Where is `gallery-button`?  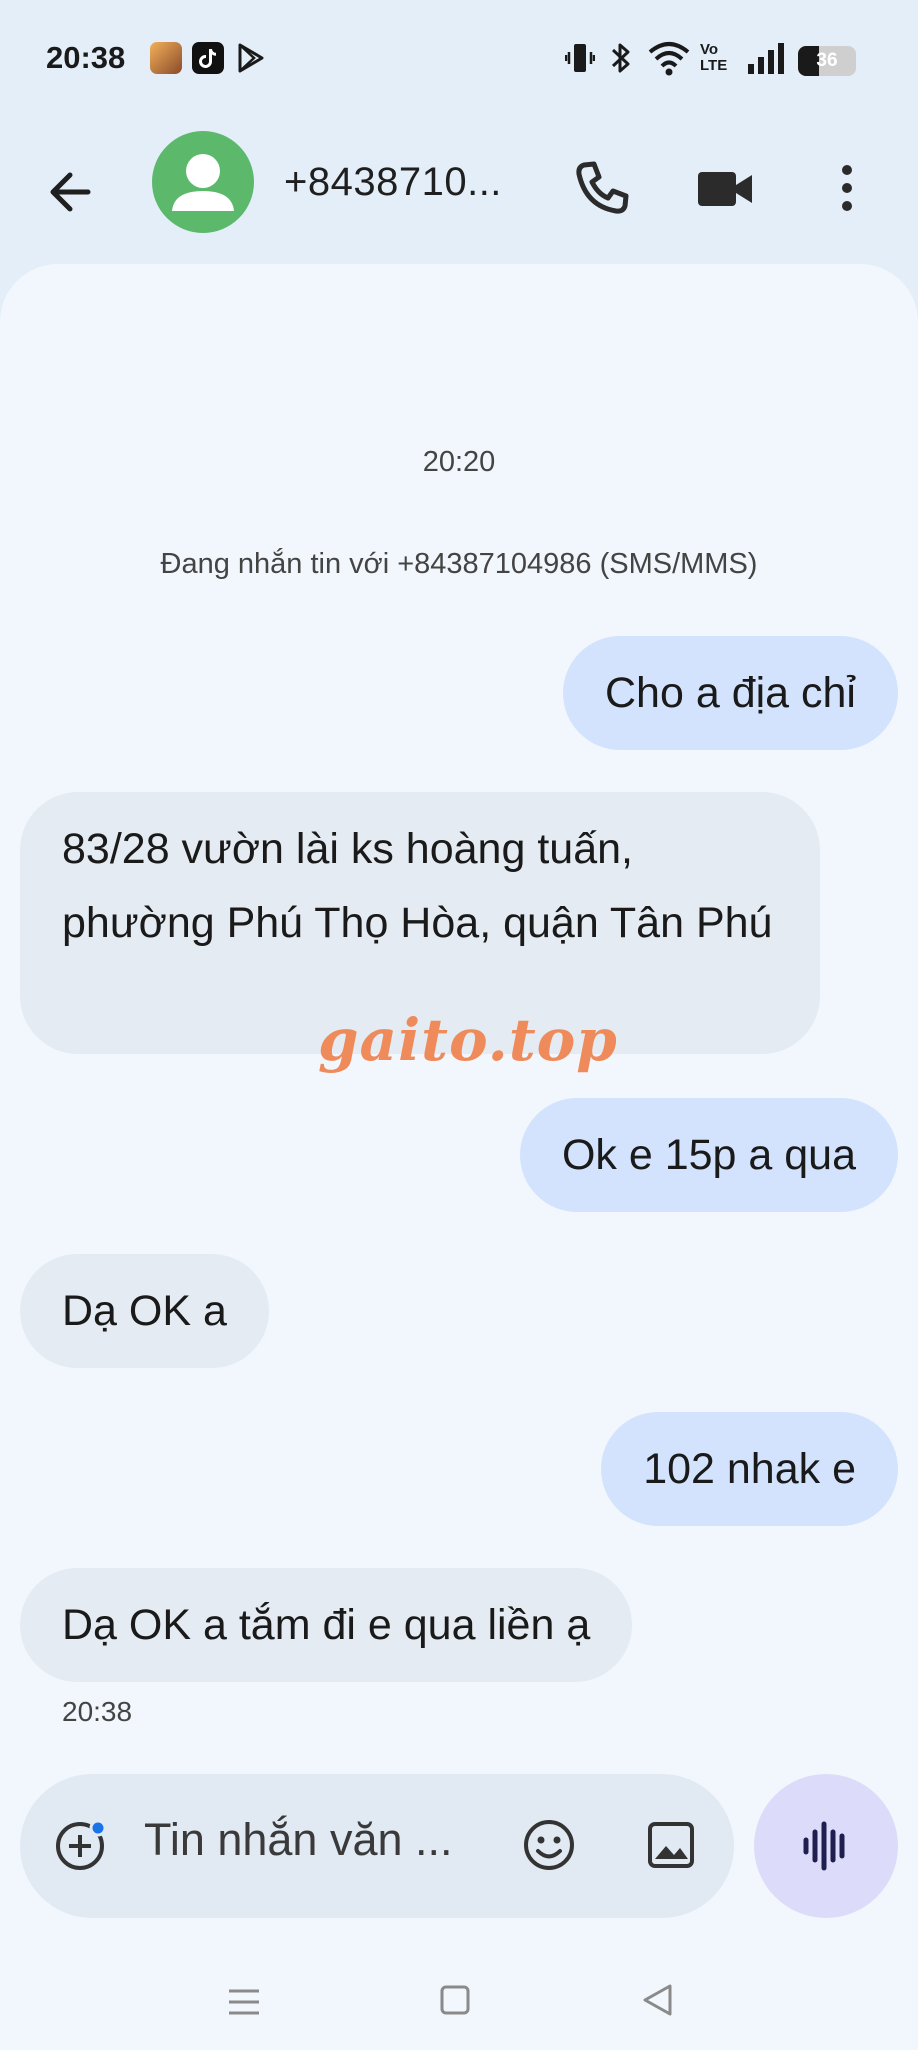
gallery-button is located at coordinates (671, 1845).